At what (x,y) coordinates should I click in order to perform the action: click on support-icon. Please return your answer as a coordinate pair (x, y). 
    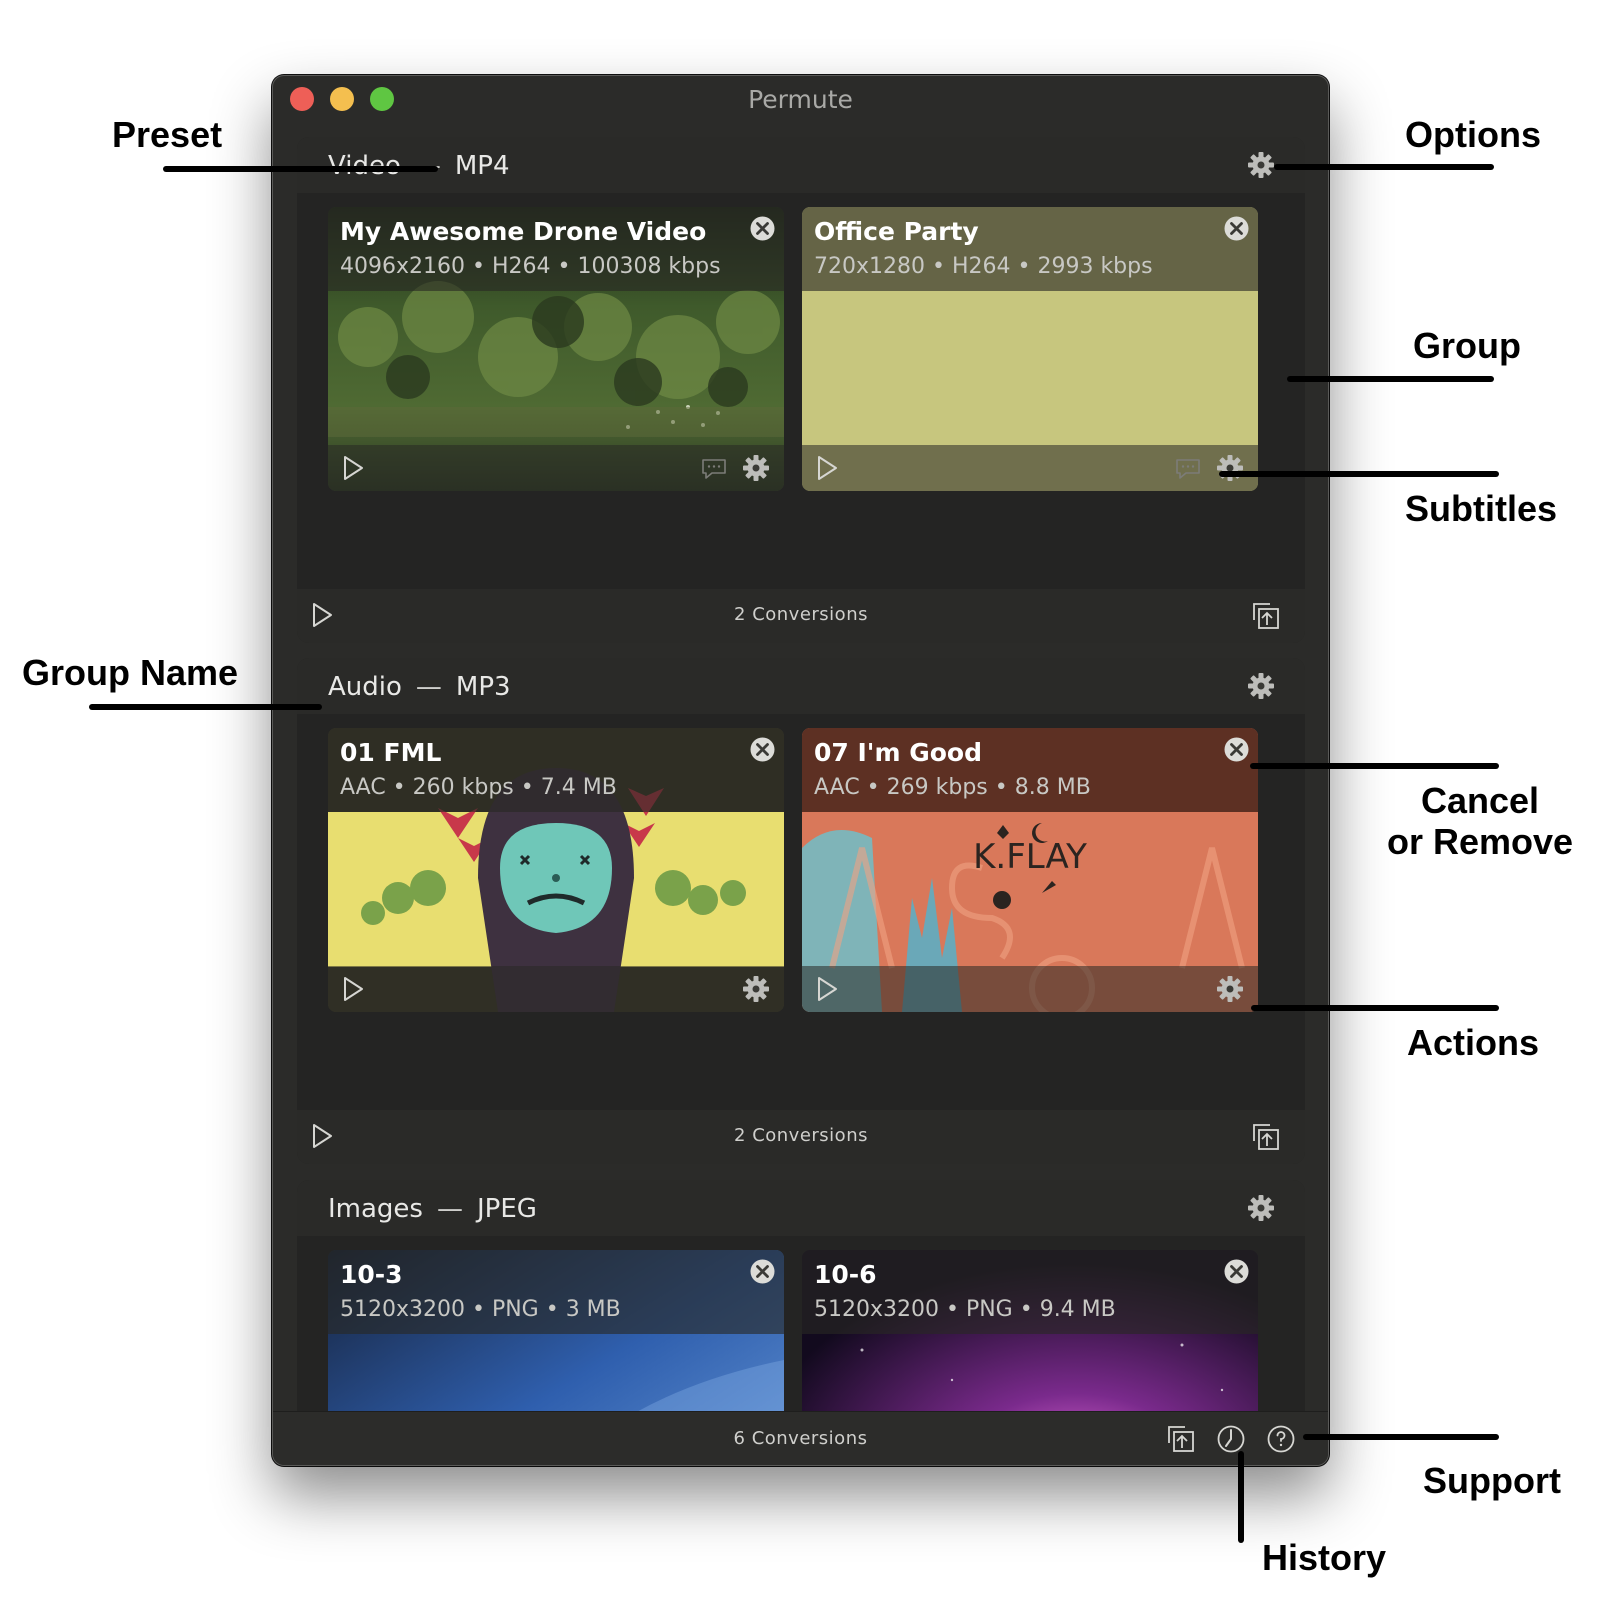
    Looking at the image, I should click on (1281, 1439).